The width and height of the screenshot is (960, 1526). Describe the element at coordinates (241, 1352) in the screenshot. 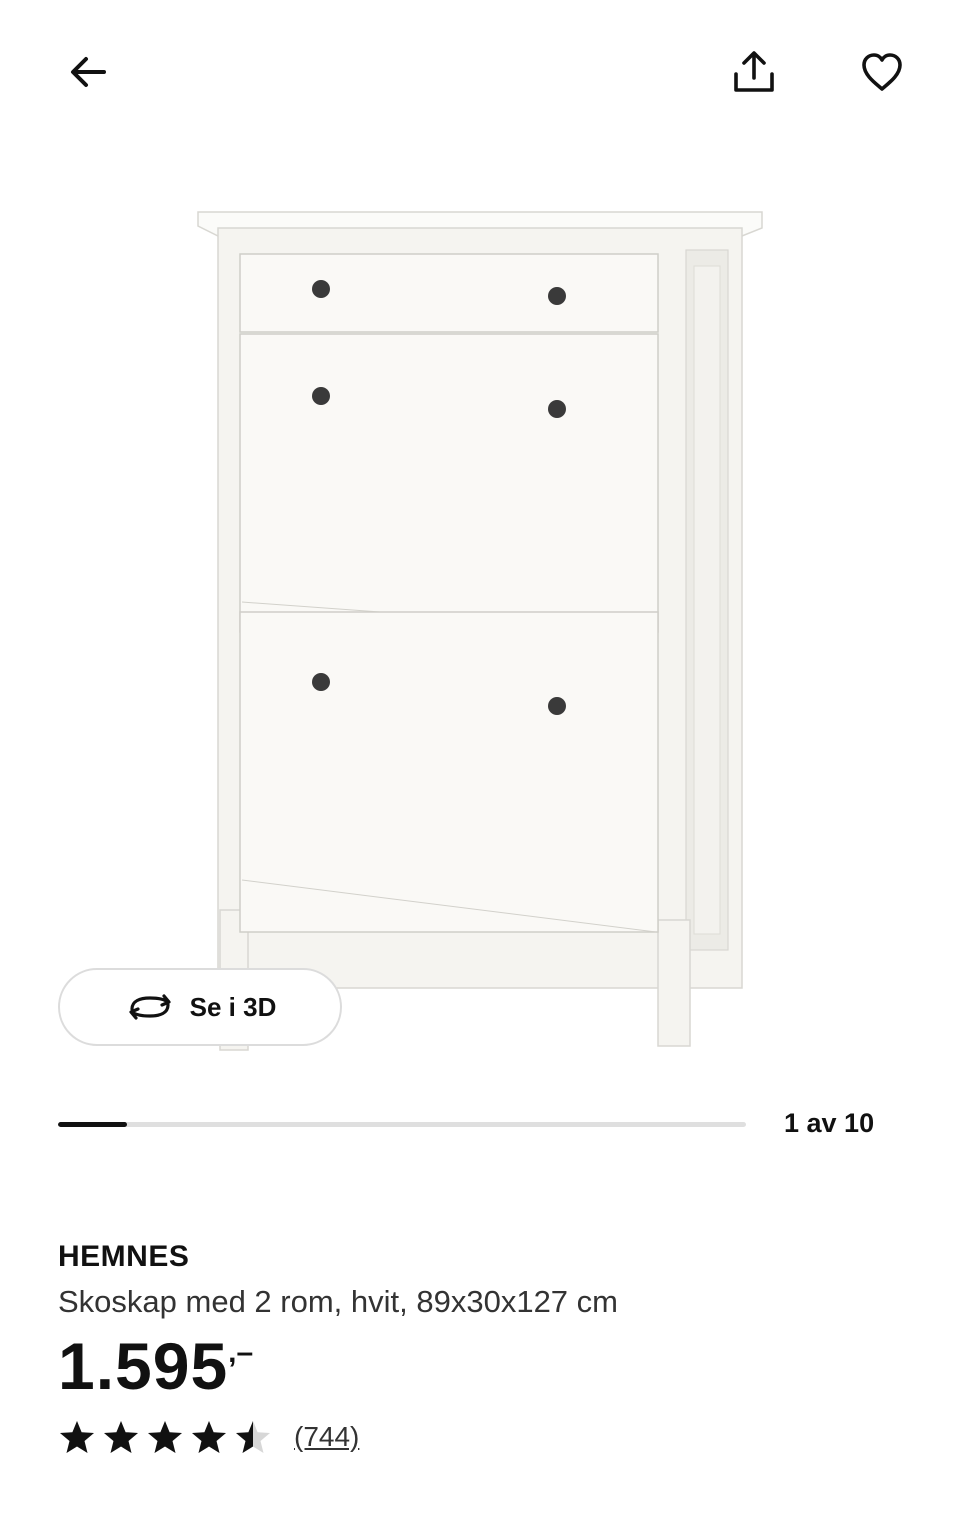

I see `price-decimal: ,–` at that location.